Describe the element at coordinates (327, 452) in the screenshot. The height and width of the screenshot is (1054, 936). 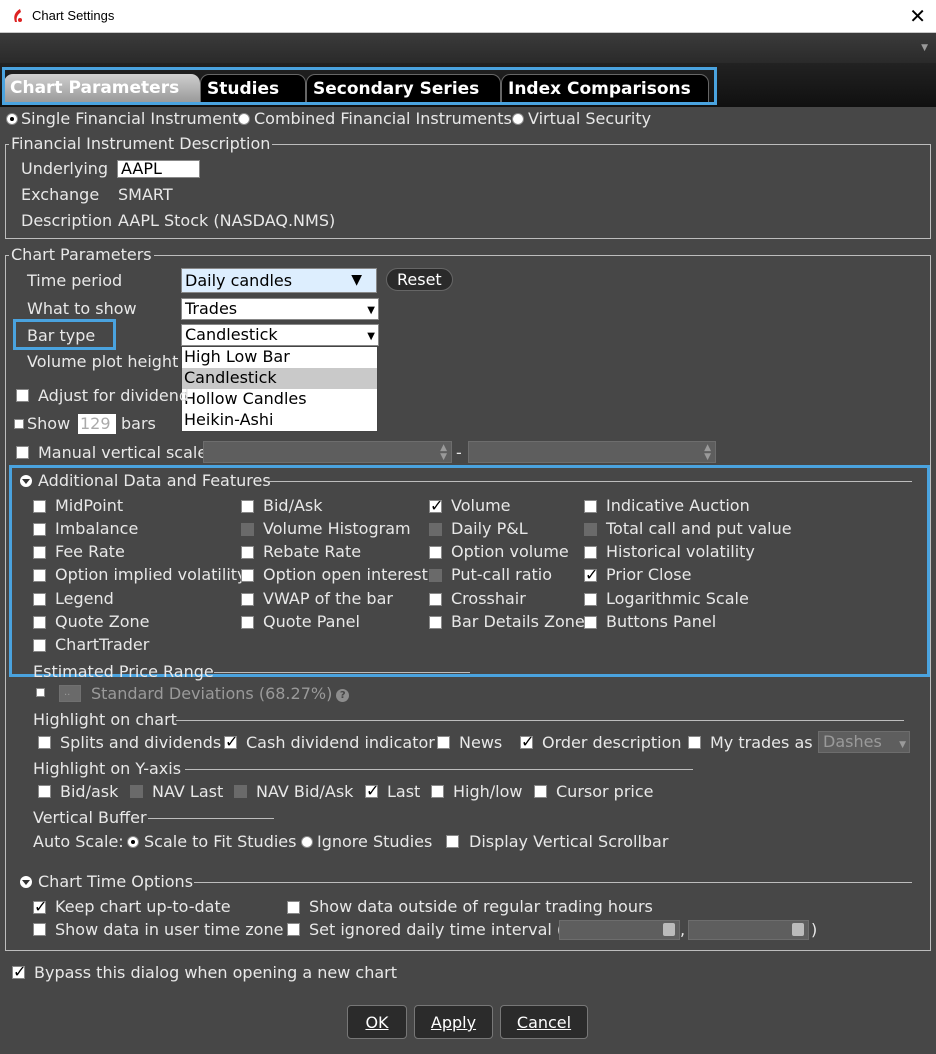
I see `scale-min-spinner: ▲ ▼` at that location.